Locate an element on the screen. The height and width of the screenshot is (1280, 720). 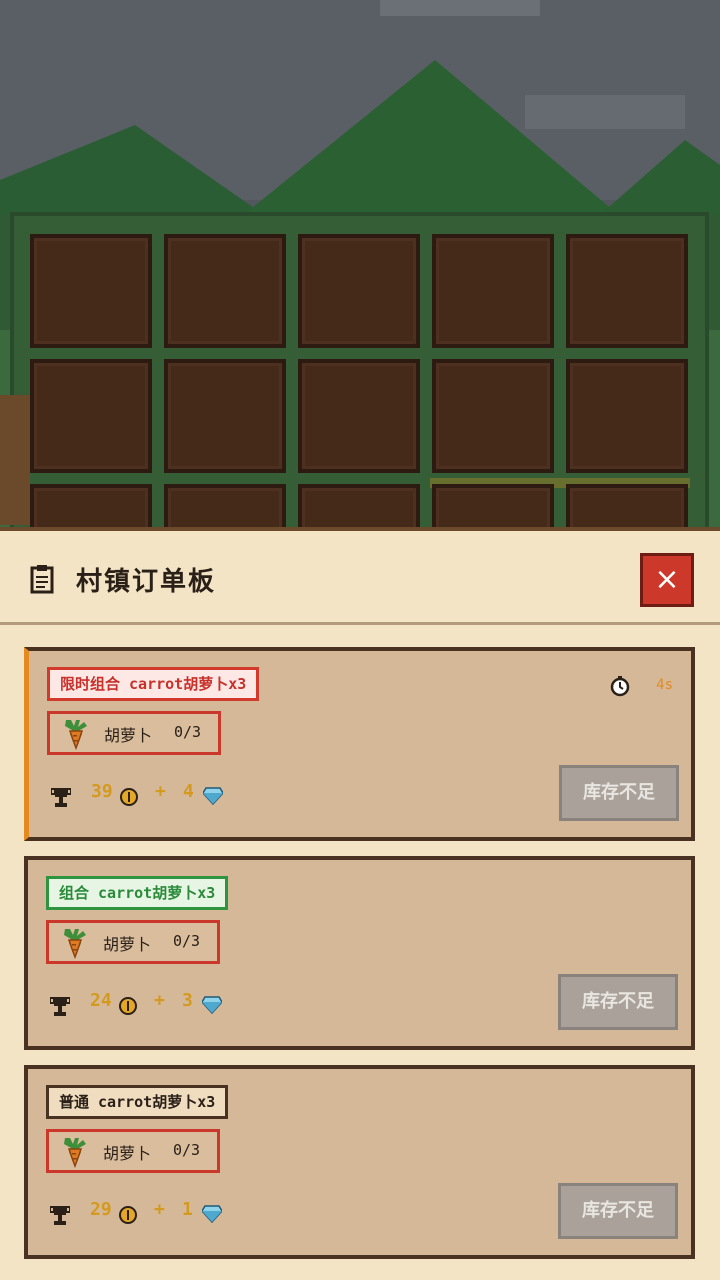
order-reward: 39 +4 is located at coordinates (201, 796).